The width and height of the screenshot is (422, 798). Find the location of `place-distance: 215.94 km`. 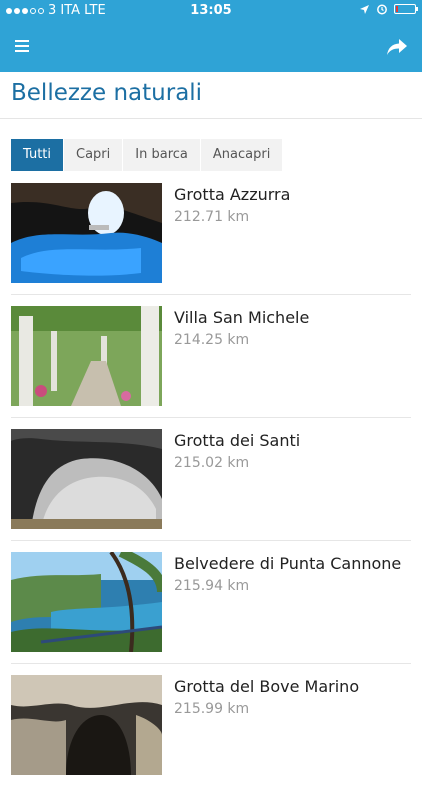

place-distance: 215.94 km is located at coordinates (212, 586).